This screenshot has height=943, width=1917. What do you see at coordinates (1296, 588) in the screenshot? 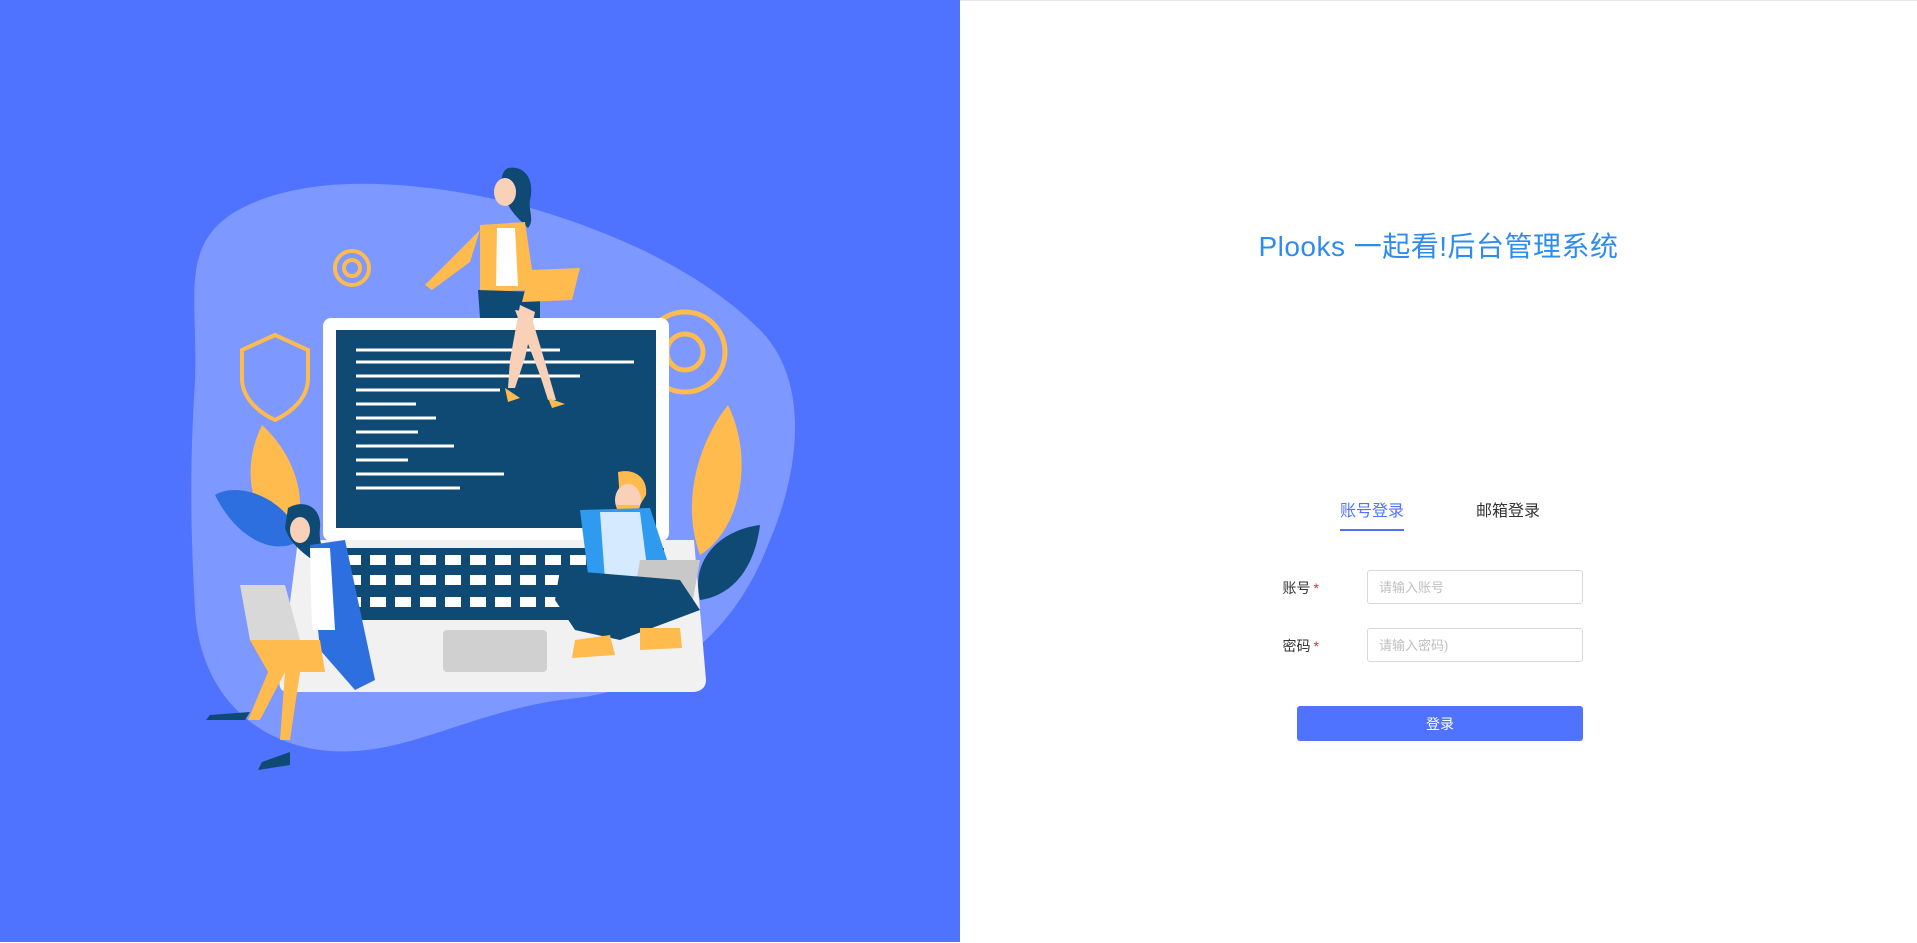
I see `account-label: 账号` at bounding box center [1296, 588].